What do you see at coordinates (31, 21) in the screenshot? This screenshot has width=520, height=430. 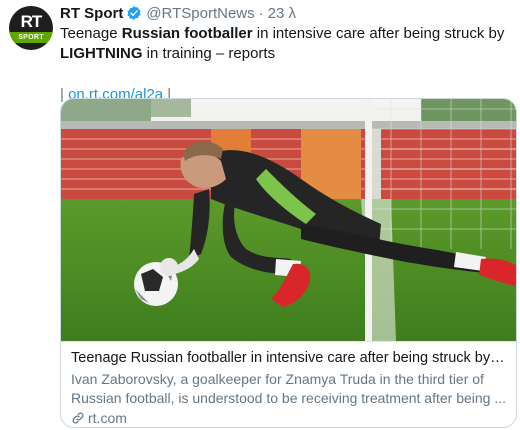 I see `avatar-logo: RT` at bounding box center [31, 21].